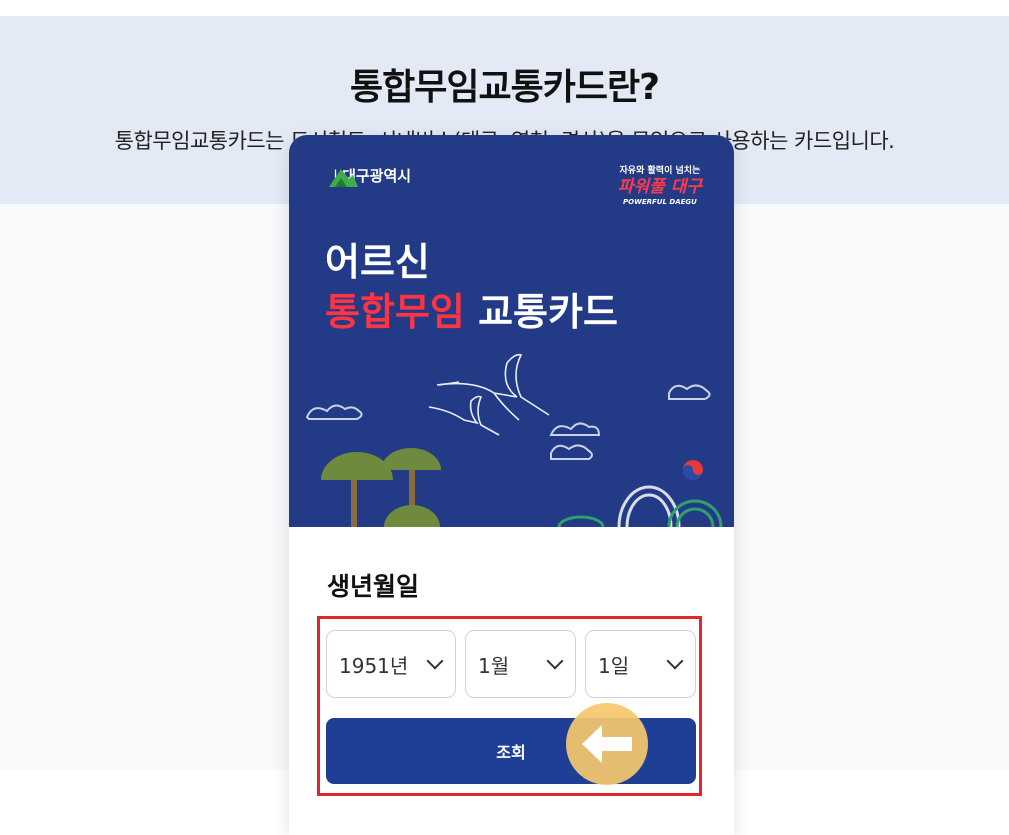 This screenshot has height=835, width=1009. I want to click on poster-title-red: 통합무임, so click(395, 312).